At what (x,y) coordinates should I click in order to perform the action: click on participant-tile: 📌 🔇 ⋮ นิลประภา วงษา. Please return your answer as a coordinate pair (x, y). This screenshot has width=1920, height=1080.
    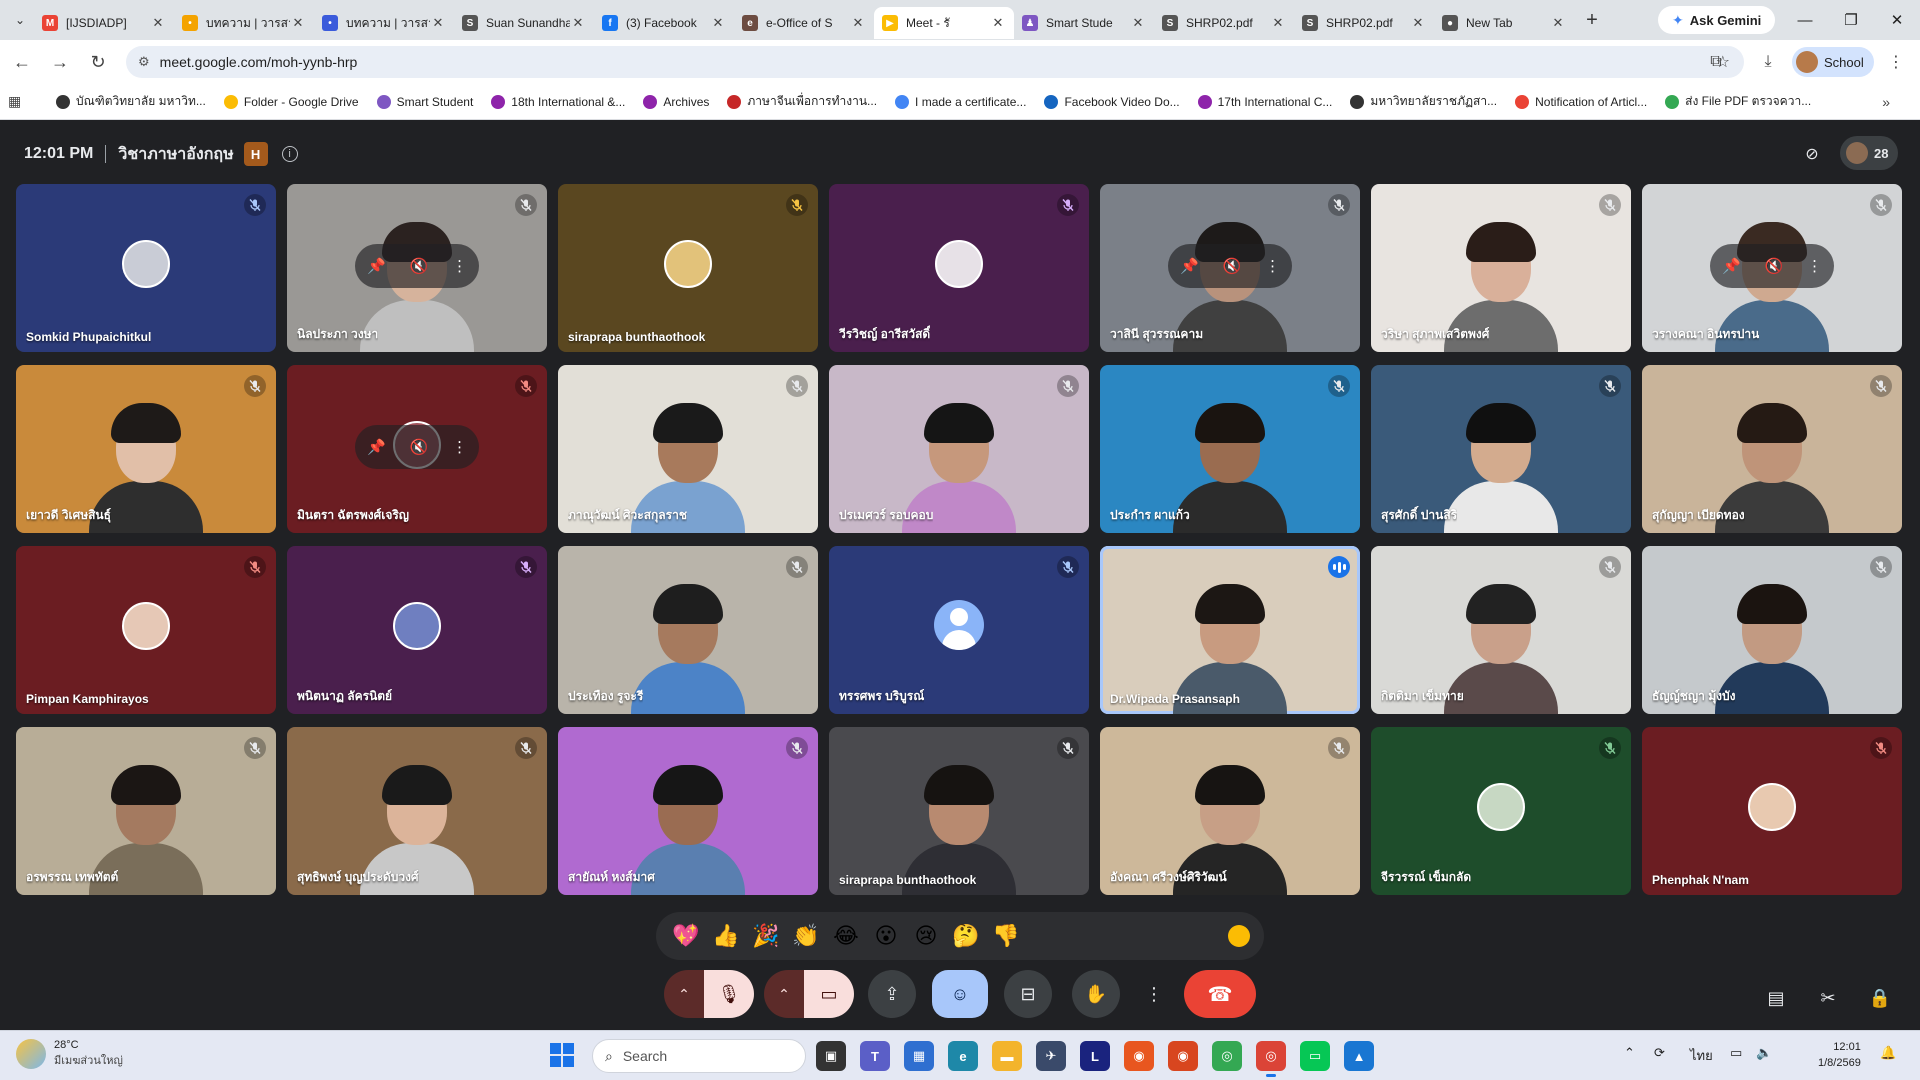
    Looking at the image, I should click on (417, 268).